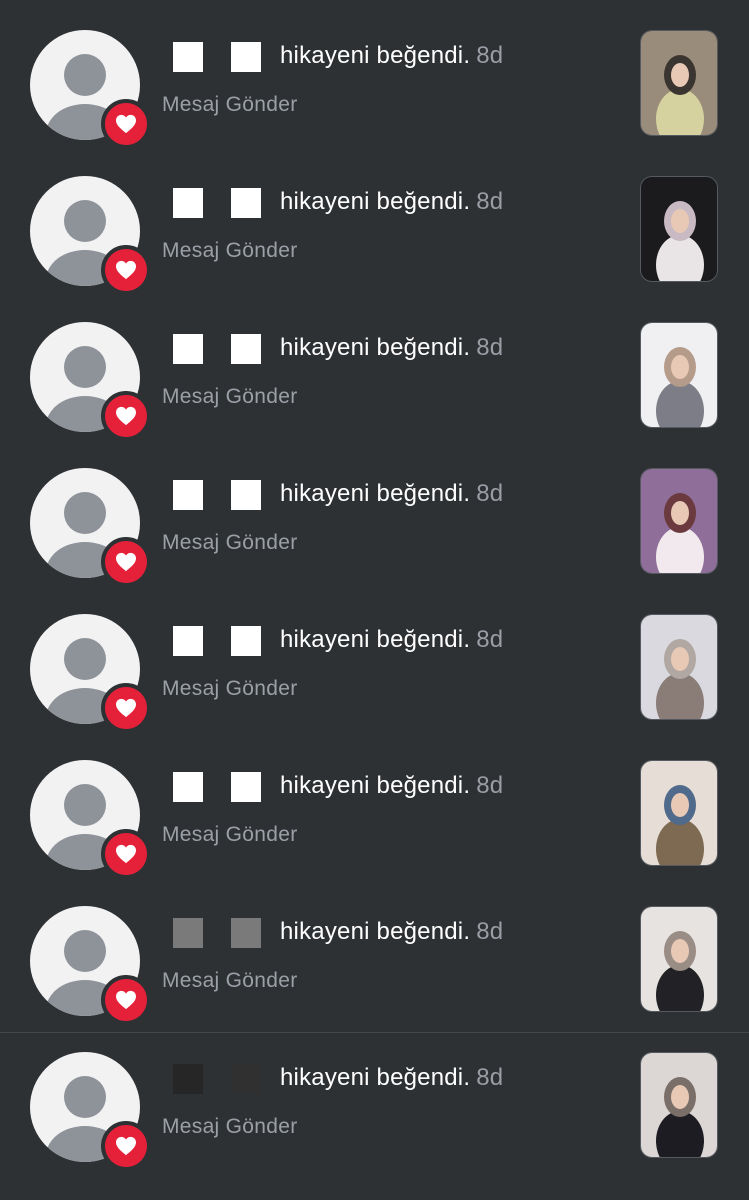 This screenshot has width=749, height=1200. Describe the element at coordinates (374, 1032) in the screenshot. I see `section-divider` at that location.